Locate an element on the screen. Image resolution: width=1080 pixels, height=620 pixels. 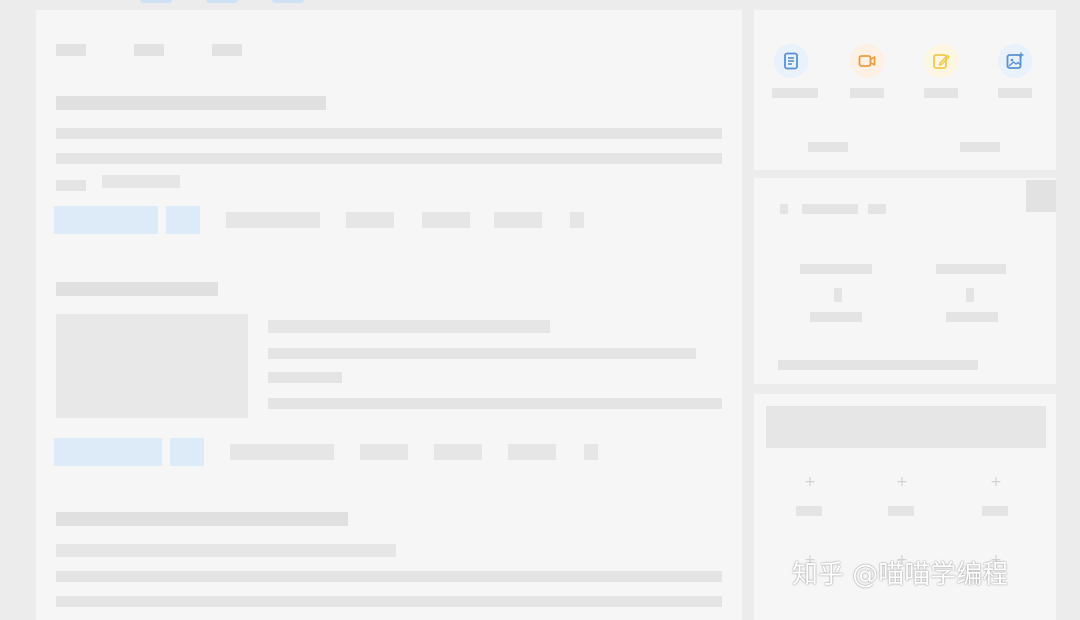
promo-banner is located at coordinates (906, 427).